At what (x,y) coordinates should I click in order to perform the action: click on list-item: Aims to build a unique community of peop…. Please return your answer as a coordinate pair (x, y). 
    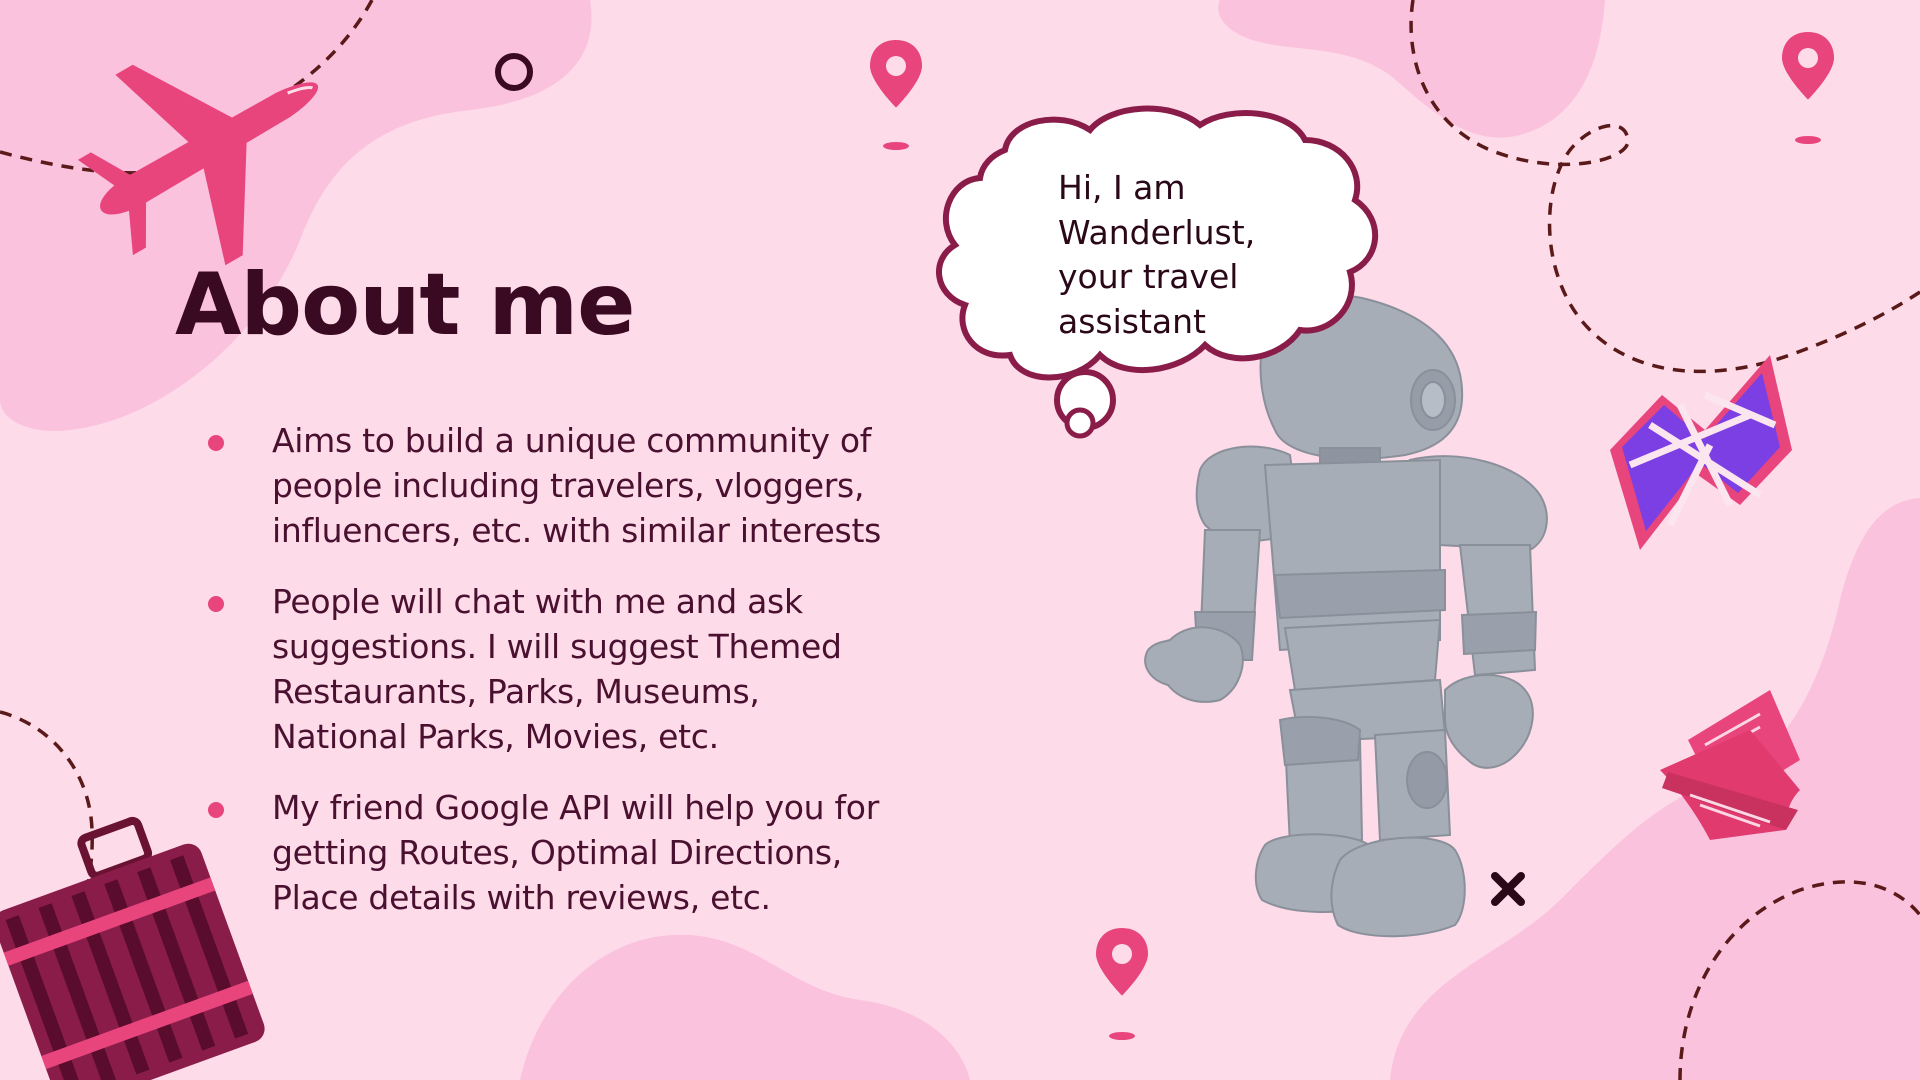
    Looking at the image, I should click on (590, 485).